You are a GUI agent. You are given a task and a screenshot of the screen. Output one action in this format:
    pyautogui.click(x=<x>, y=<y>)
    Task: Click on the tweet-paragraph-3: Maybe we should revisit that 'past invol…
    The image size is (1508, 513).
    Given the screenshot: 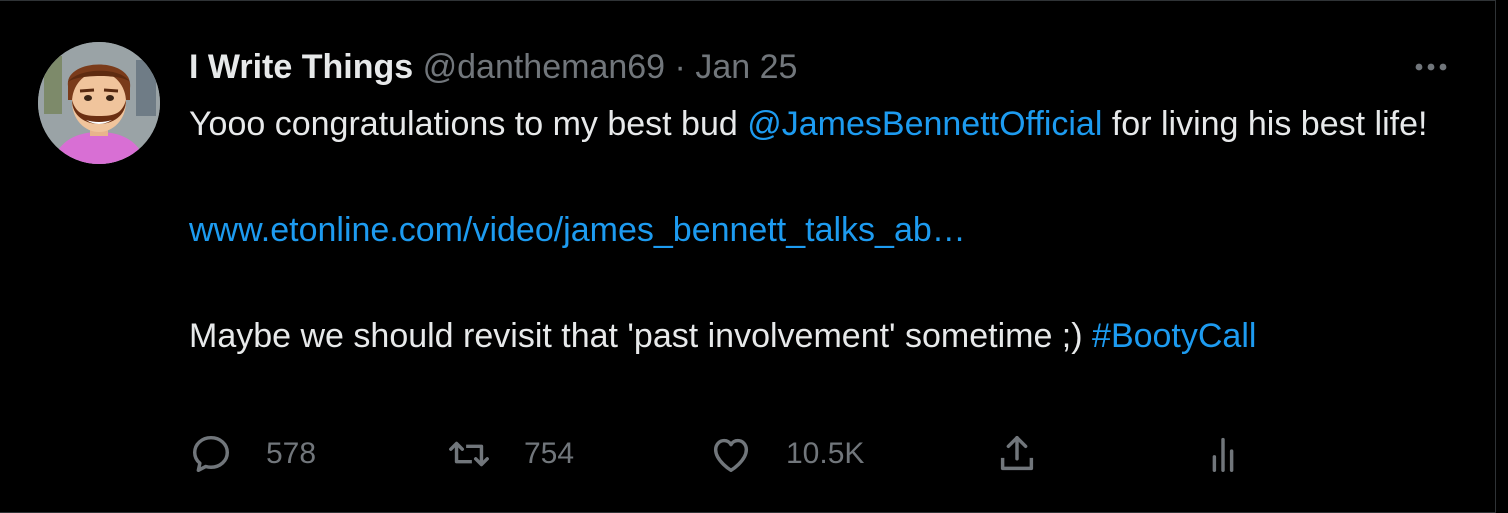 What is the action you would take?
    pyautogui.click(x=809, y=336)
    